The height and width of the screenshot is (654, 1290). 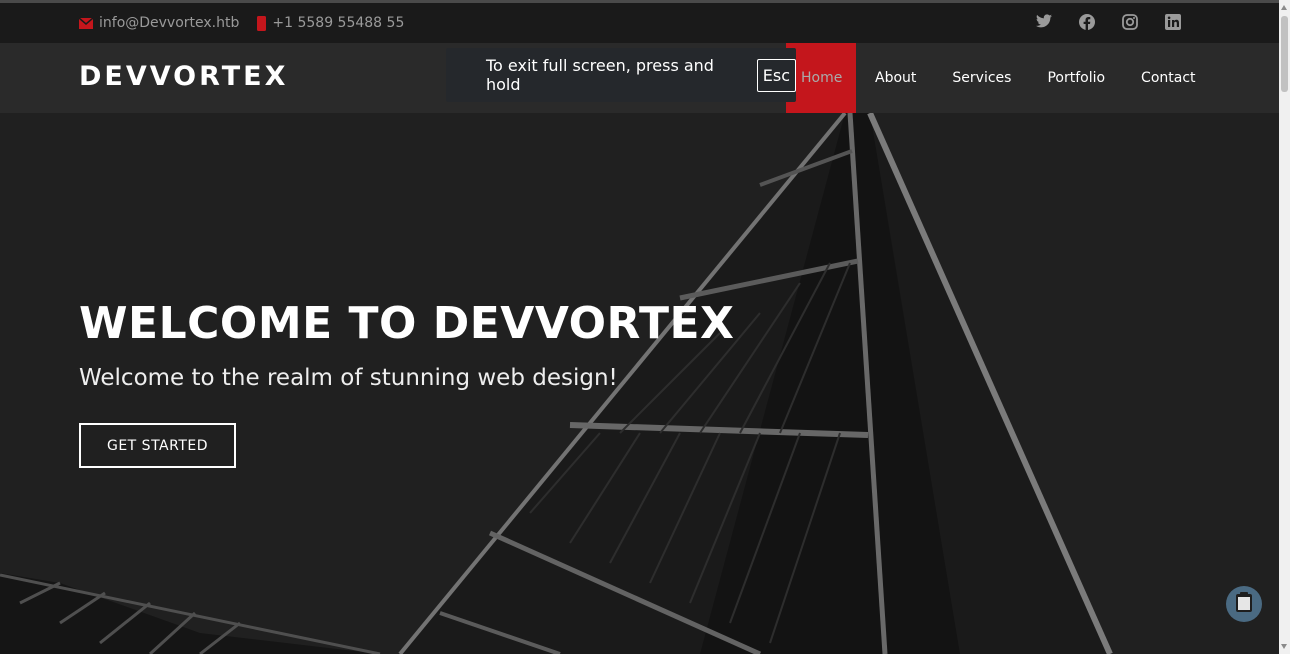 What do you see at coordinates (981, 78) in the screenshot?
I see `nav-item-services: Services` at bounding box center [981, 78].